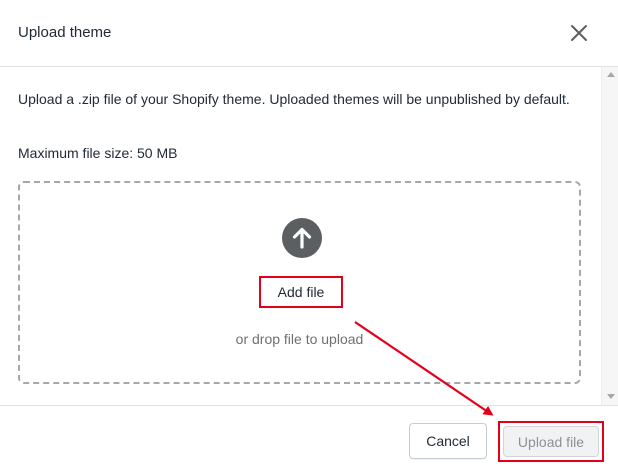 The width and height of the screenshot is (618, 475). Describe the element at coordinates (301, 292) in the screenshot. I see `add-file-button: Add file` at that location.